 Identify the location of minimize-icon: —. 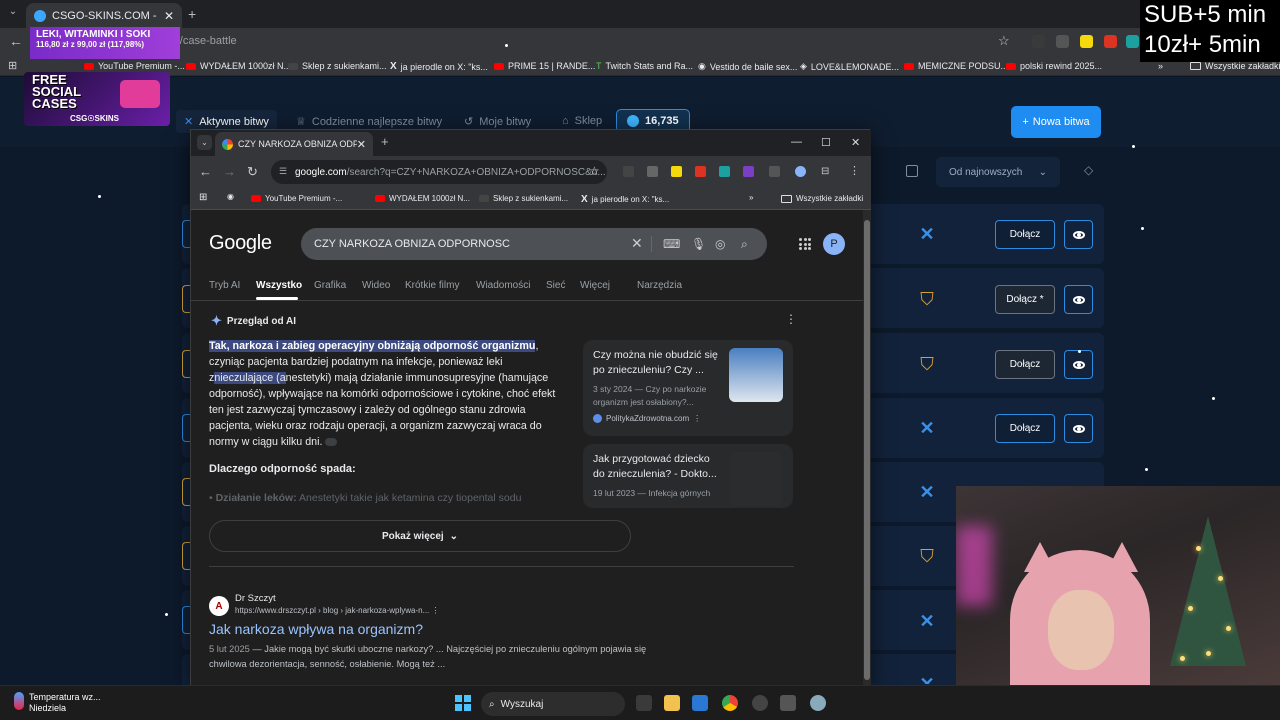
(796, 142).